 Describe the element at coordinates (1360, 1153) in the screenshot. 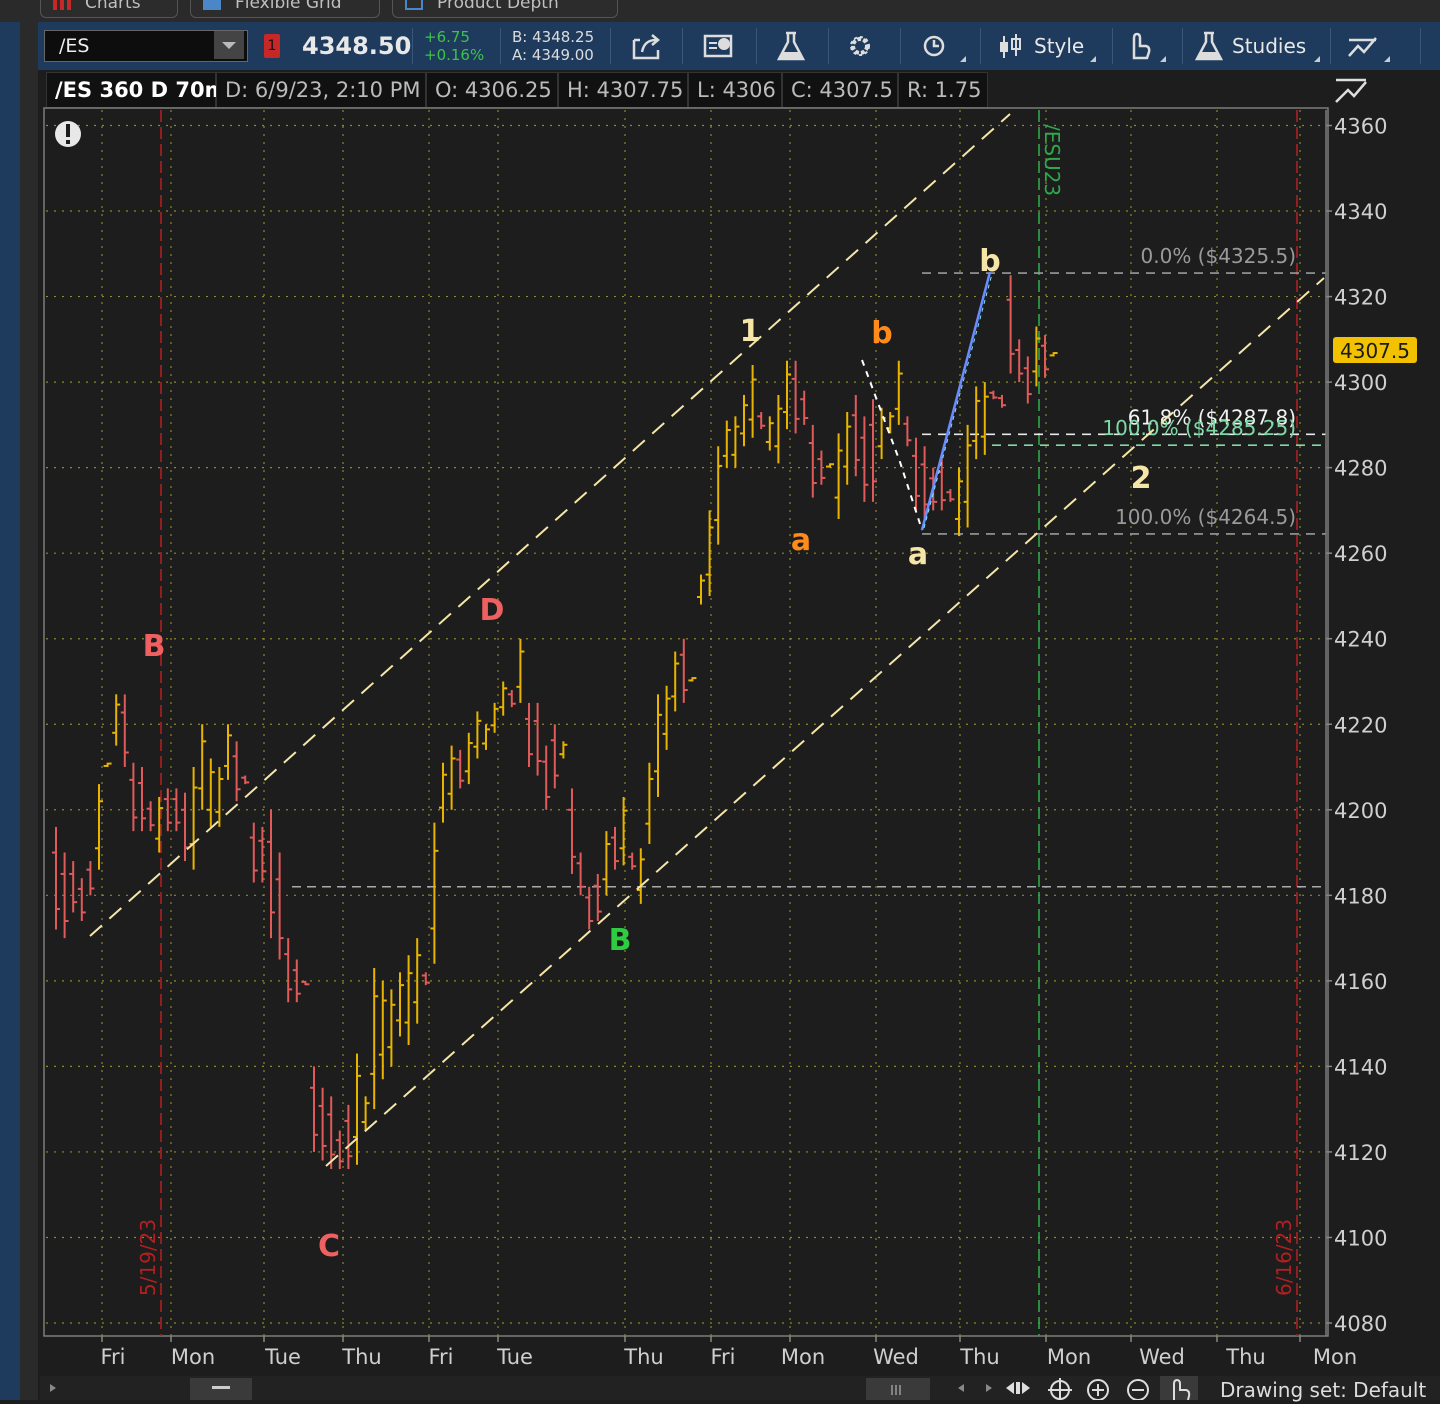

I see `y-tick-label: 4120` at that location.